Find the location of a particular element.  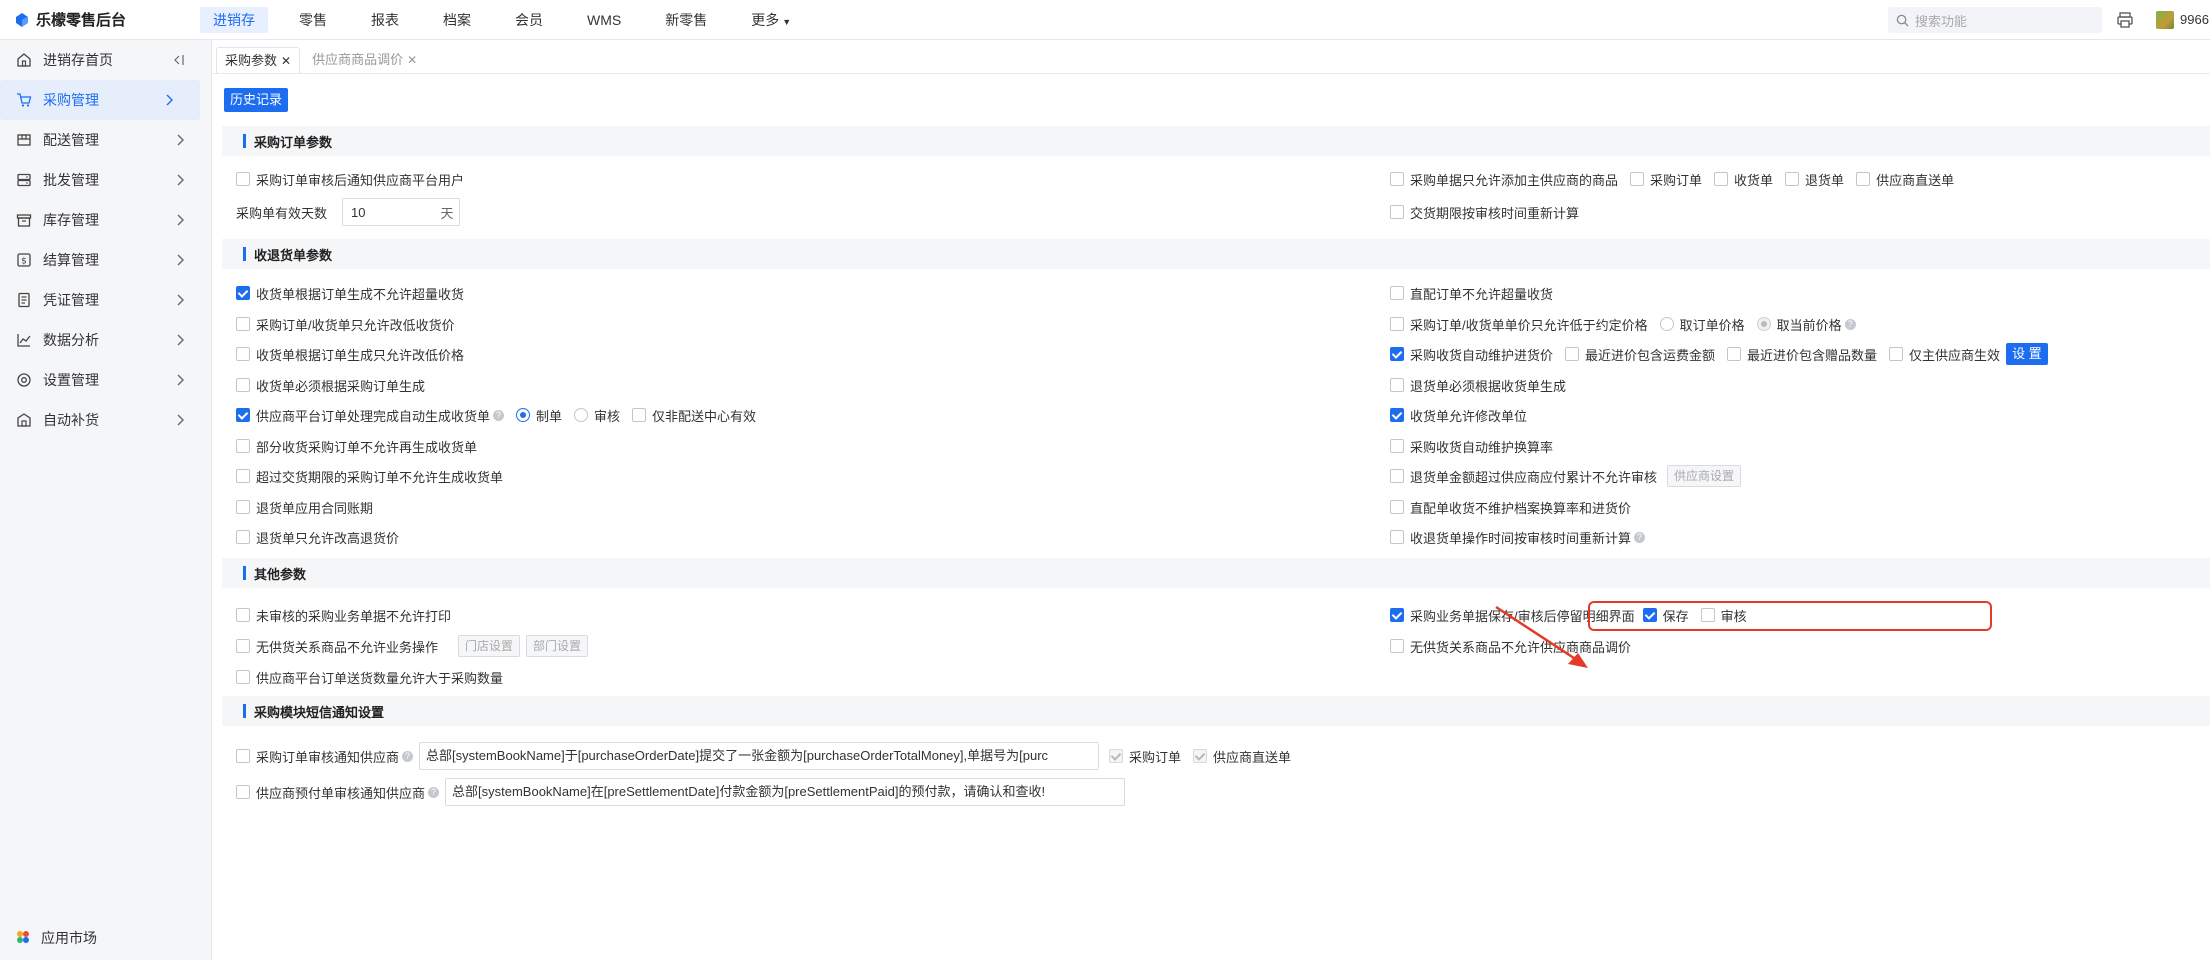

option-auto-conversion: 采购收货自动维护换算率 is located at coordinates (1471, 446).